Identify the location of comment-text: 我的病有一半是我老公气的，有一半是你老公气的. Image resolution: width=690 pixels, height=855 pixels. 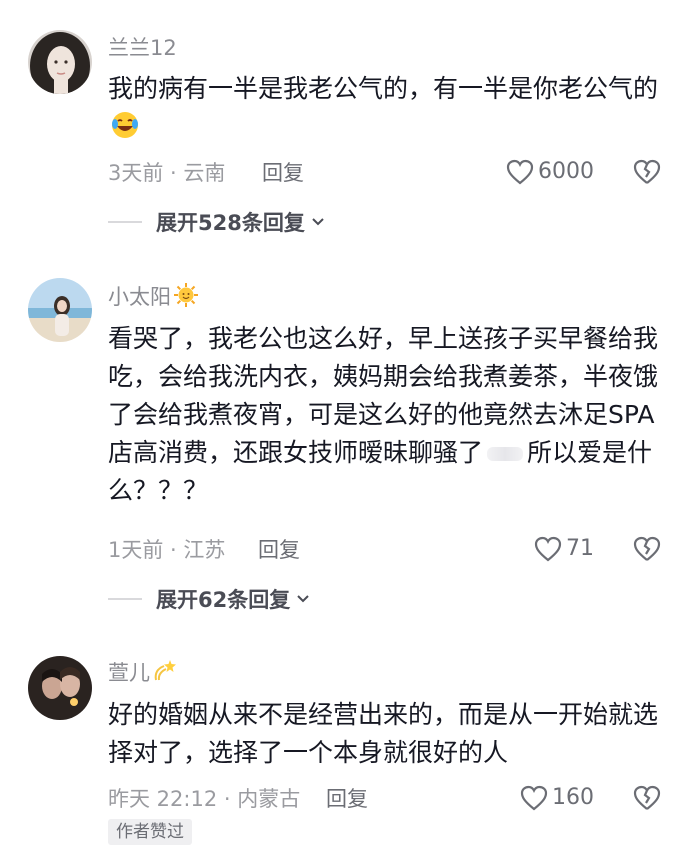
(386, 110).